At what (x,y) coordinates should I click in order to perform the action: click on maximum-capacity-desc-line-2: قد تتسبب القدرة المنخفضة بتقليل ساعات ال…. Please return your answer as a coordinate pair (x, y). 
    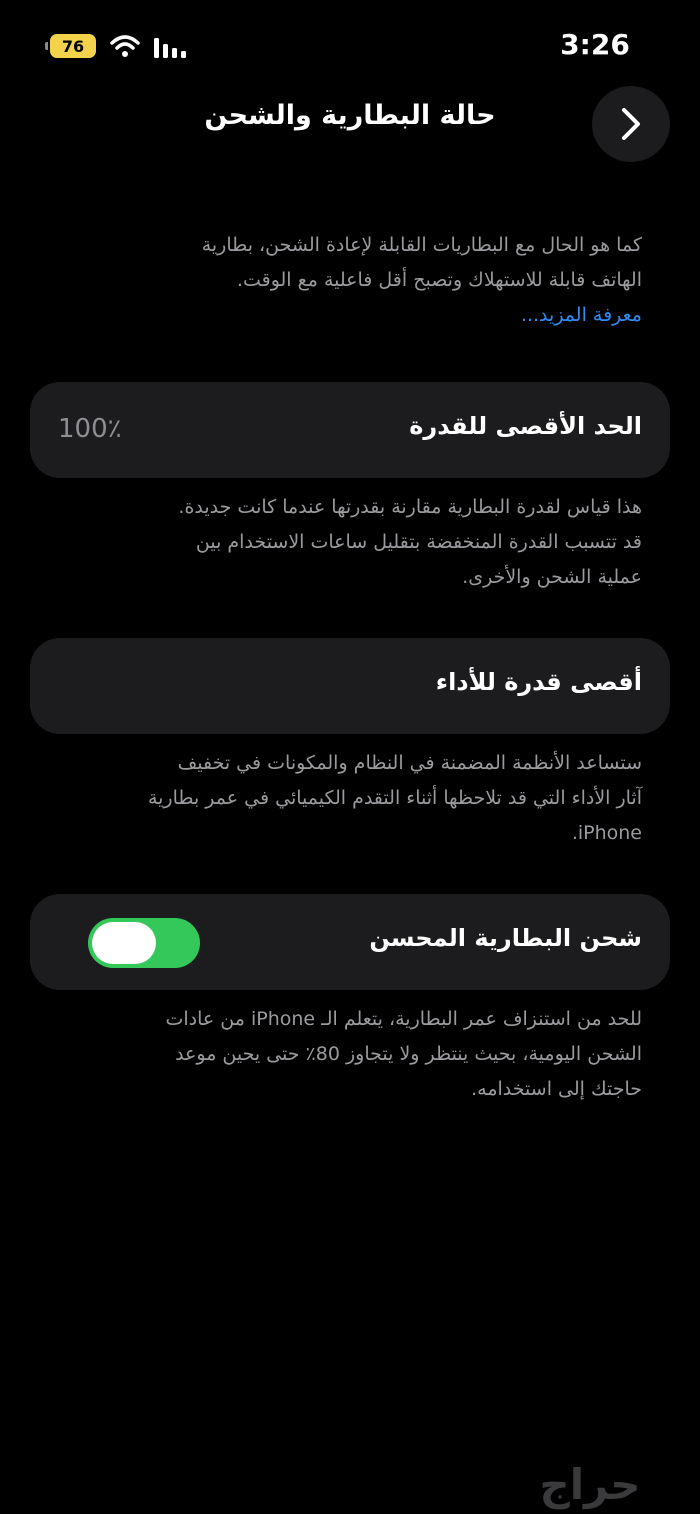
    Looking at the image, I should click on (418, 542).